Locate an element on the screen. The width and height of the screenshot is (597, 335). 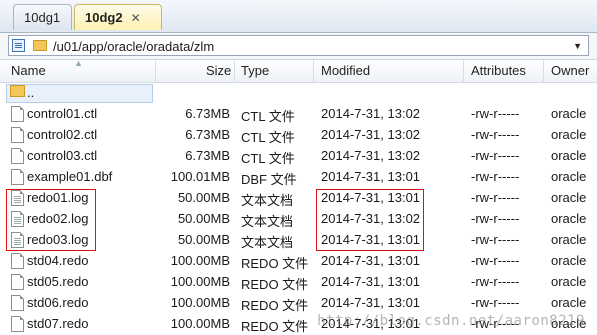
file-name: example01.dbf is located at coordinates (70, 176).